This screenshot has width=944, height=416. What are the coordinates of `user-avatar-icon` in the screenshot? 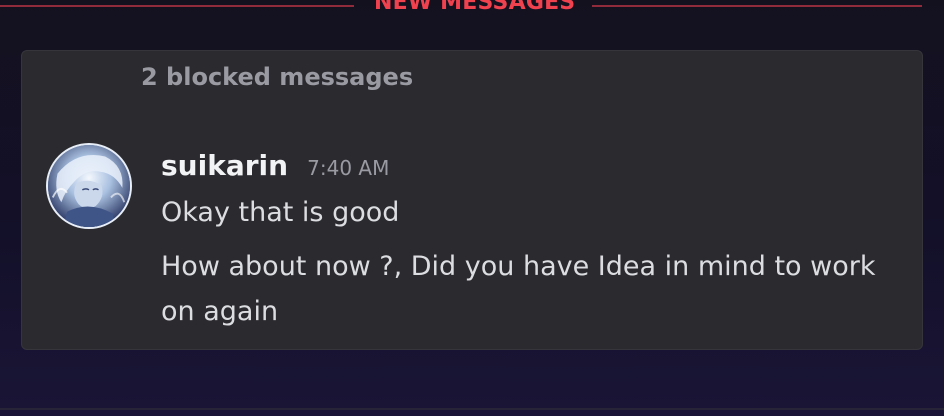 It's located at (89, 186).